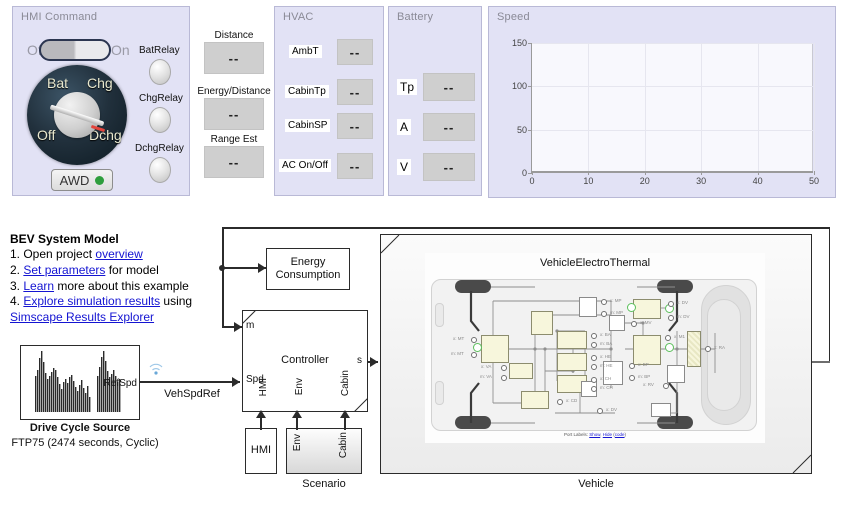 The height and width of the screenshot is (506, 842). I want to click on info-line-1: 1. Open project overview, so click(120, 255).